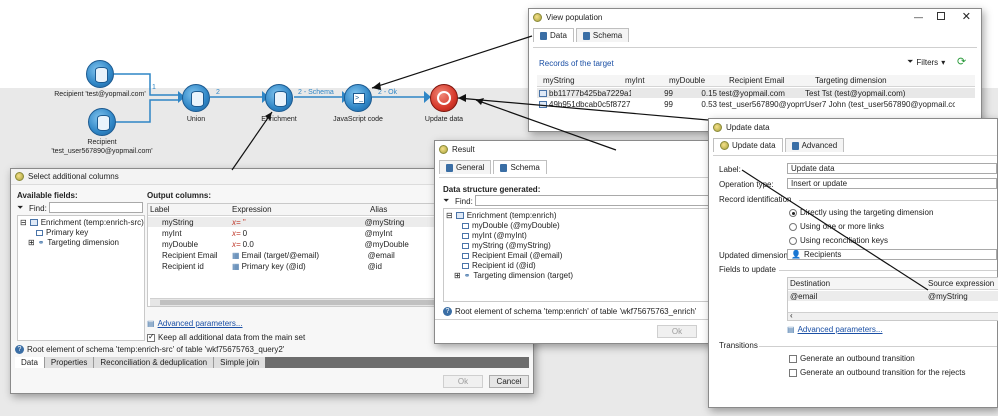 Image resolution: width=998 pixels, height=416 pixels. What do you see at coordinates (92, 222) in the screenshot?
I see `tree-label: Enrichment (temp:enrich-src)` at bounding box center [92, 222].